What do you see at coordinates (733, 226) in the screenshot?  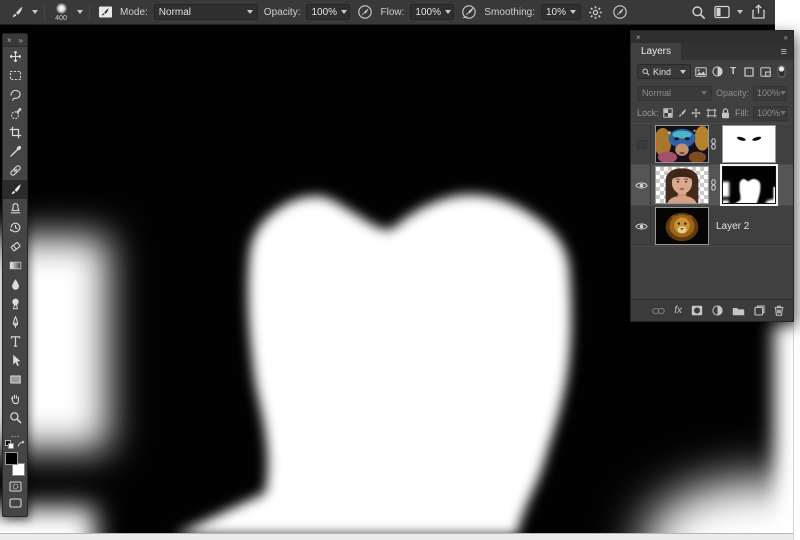 I see `layer-name: Layer 2` at bounding box center [733, 226].